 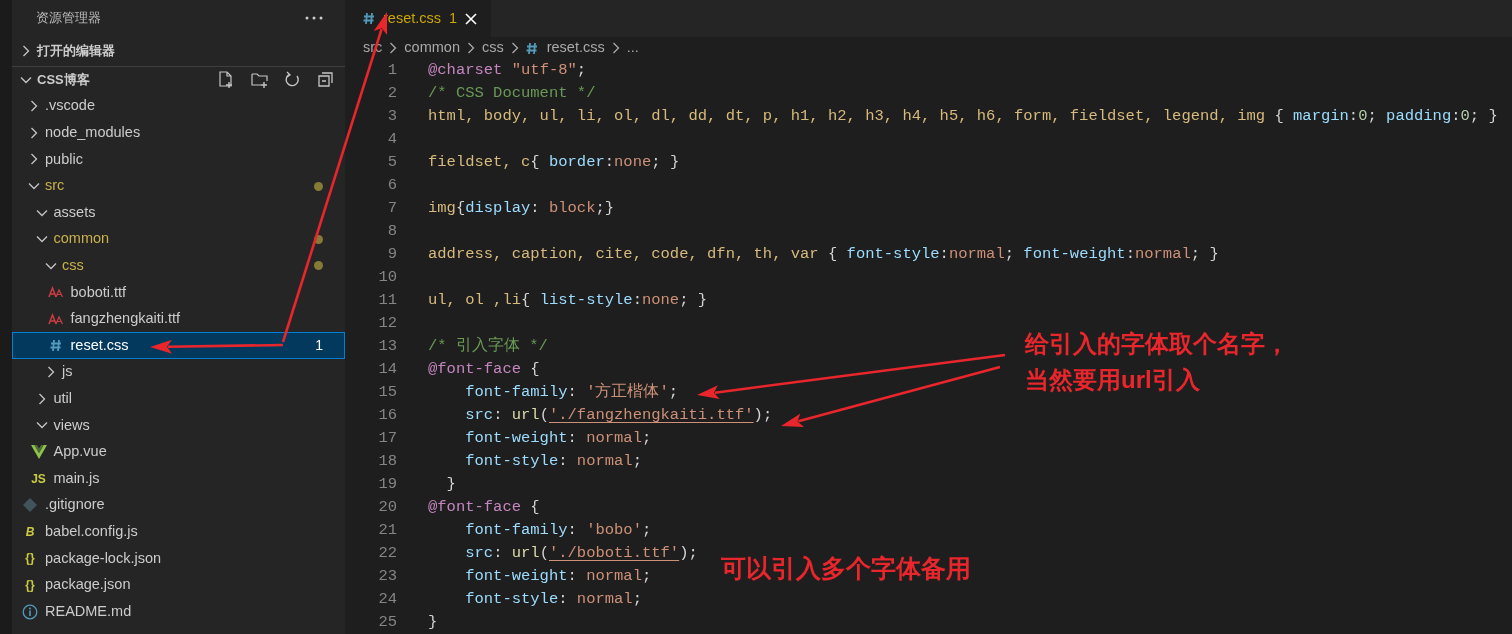 What do you see at coordinates (554, 162) in the screenshot?
I see `code-line: fieldset, c{ border:none; }` at bounding box center [554, 162].